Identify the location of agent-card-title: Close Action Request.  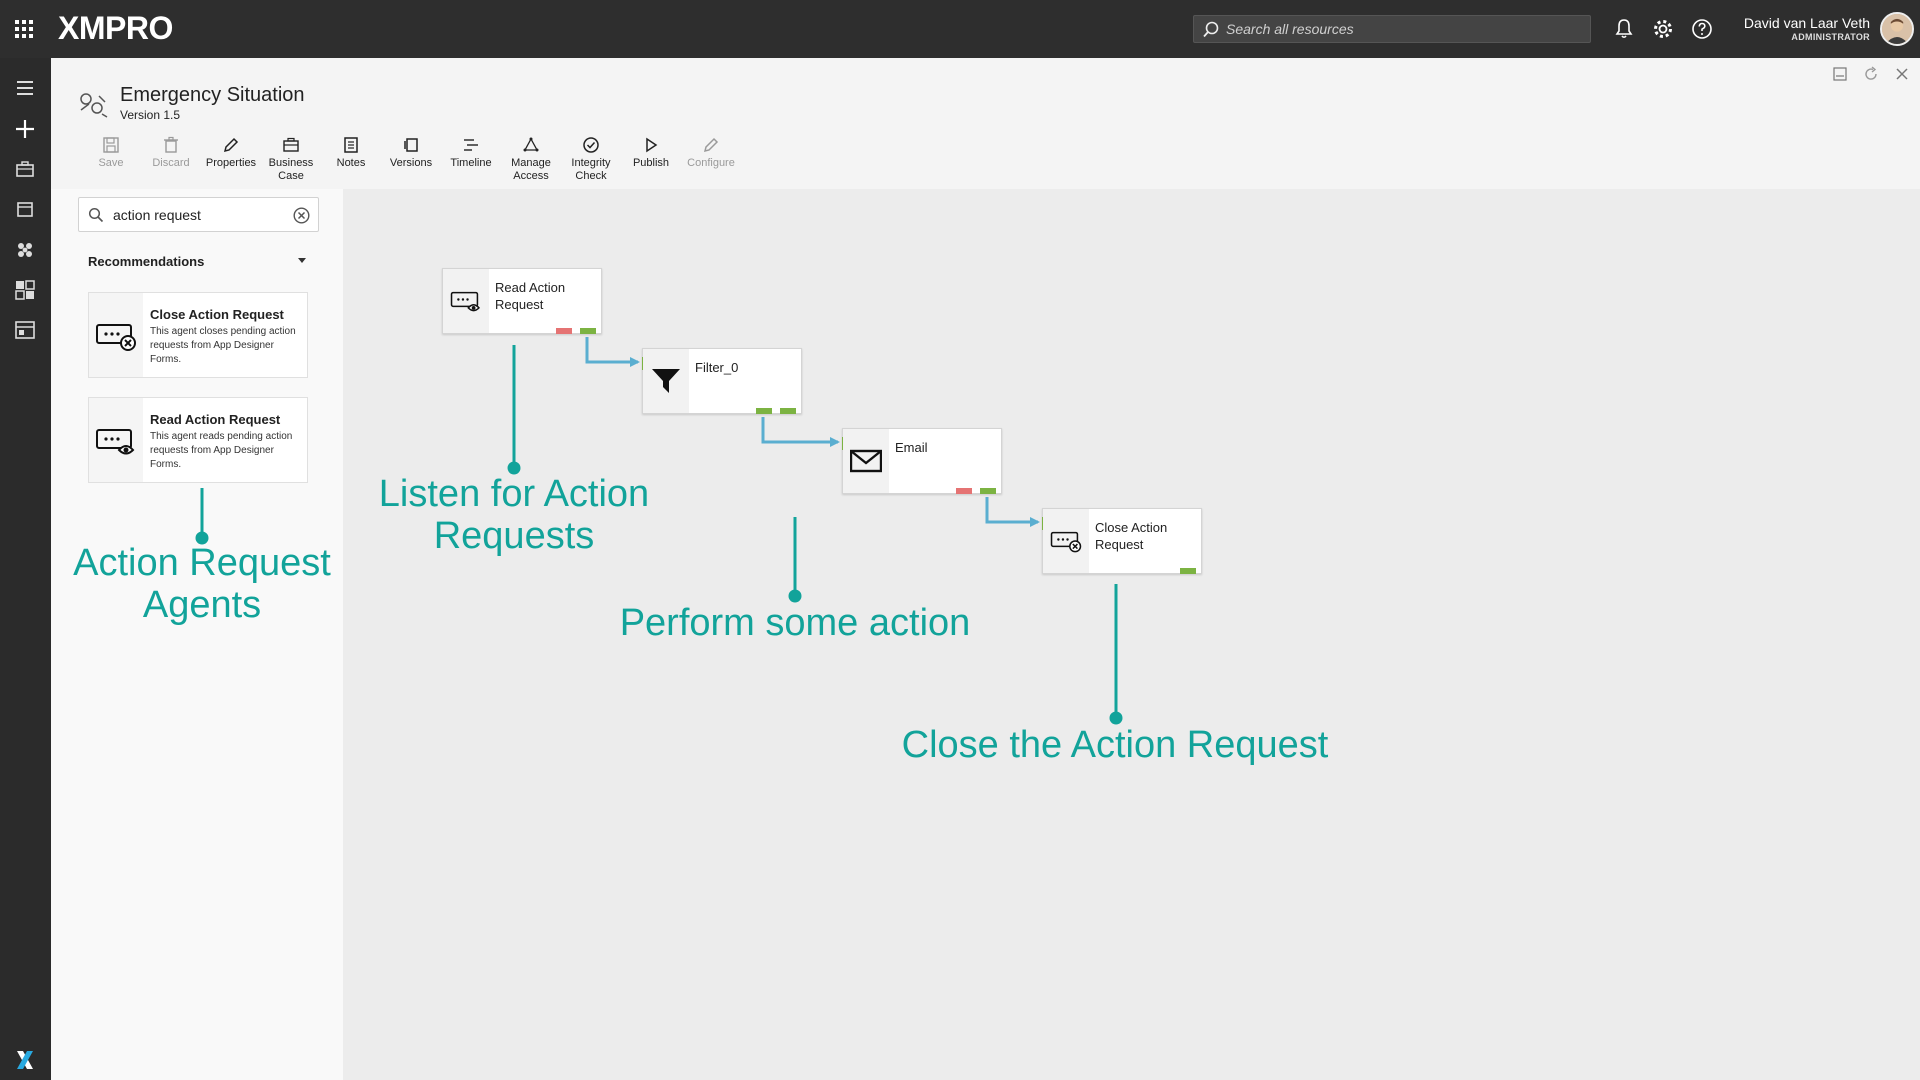
(217, 314).